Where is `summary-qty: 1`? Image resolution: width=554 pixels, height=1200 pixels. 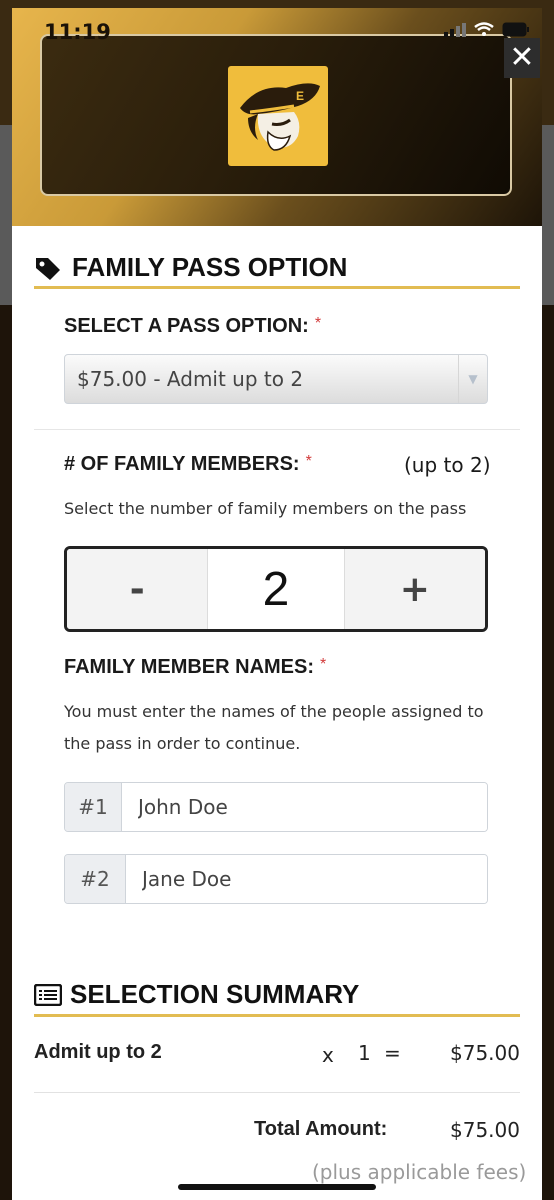
summary-qty: 1 is located at coordinates (364, 1053).